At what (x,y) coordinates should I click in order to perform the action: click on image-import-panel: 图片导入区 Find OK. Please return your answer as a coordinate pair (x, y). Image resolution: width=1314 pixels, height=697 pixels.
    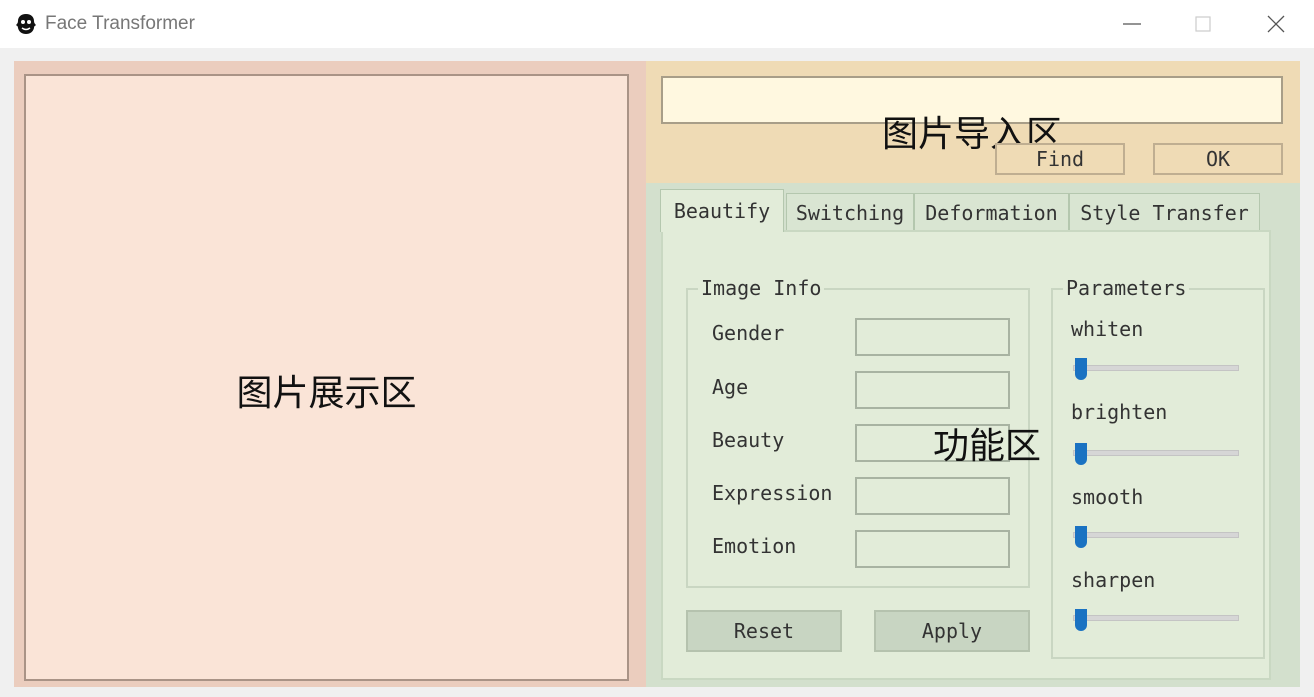
    Looking at the image, I should click on (973, 122).